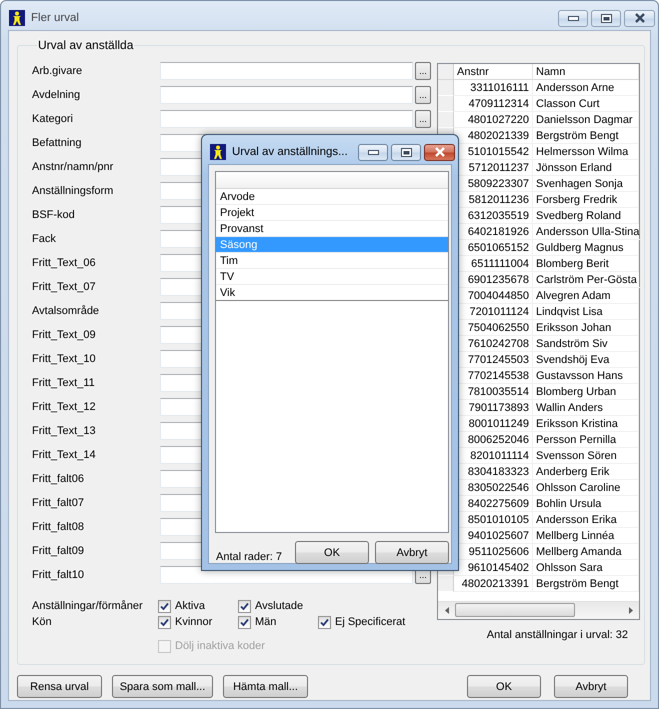 This screenshot has width=659, height=709. I want to click on table-cell: Ohlsson Sara, so click(586, 568).